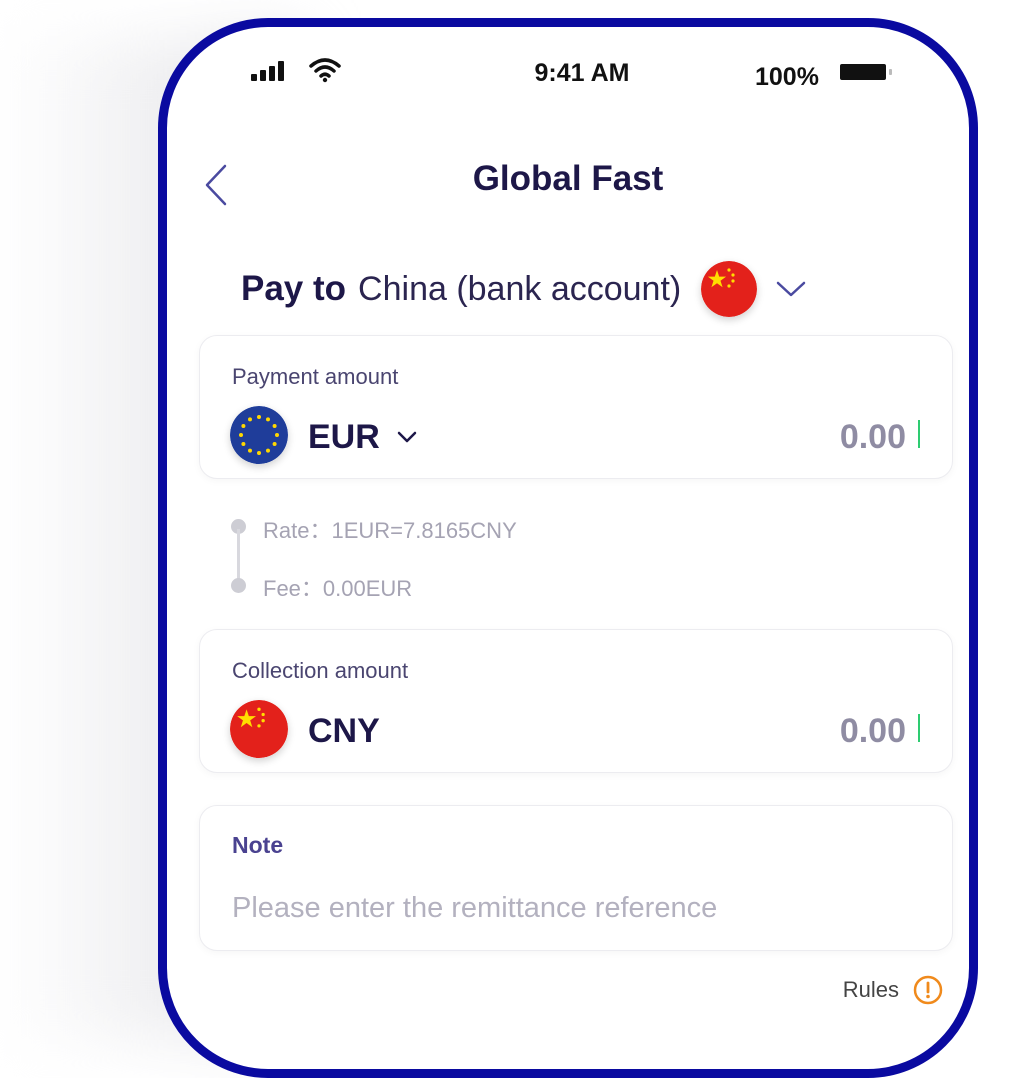 The width and height of the screenshot is (1013, 1078). I want to click on pay-to-label: Pay to, so click(294, 288).